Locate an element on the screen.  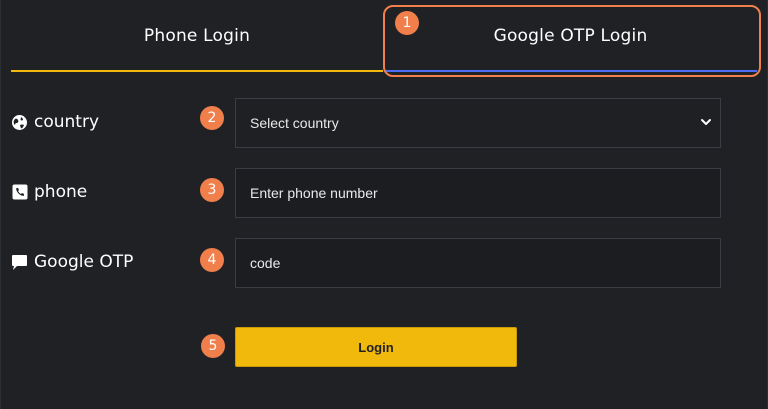
otp-label: Google OTP is located at coordinates (72, 262).